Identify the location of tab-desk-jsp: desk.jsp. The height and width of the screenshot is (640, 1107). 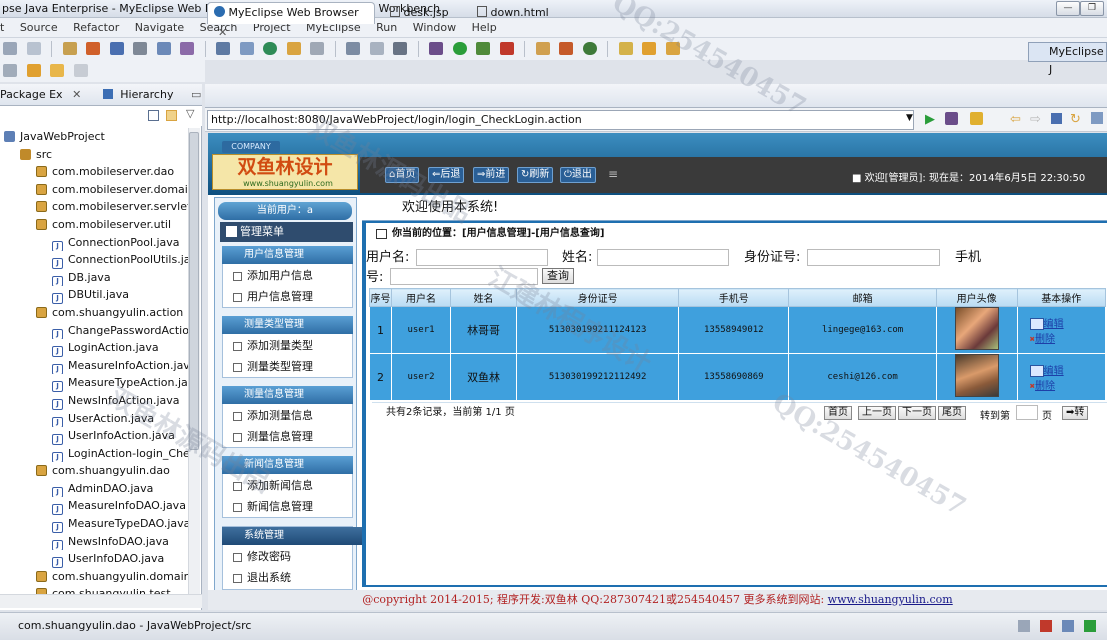
(423, 13).